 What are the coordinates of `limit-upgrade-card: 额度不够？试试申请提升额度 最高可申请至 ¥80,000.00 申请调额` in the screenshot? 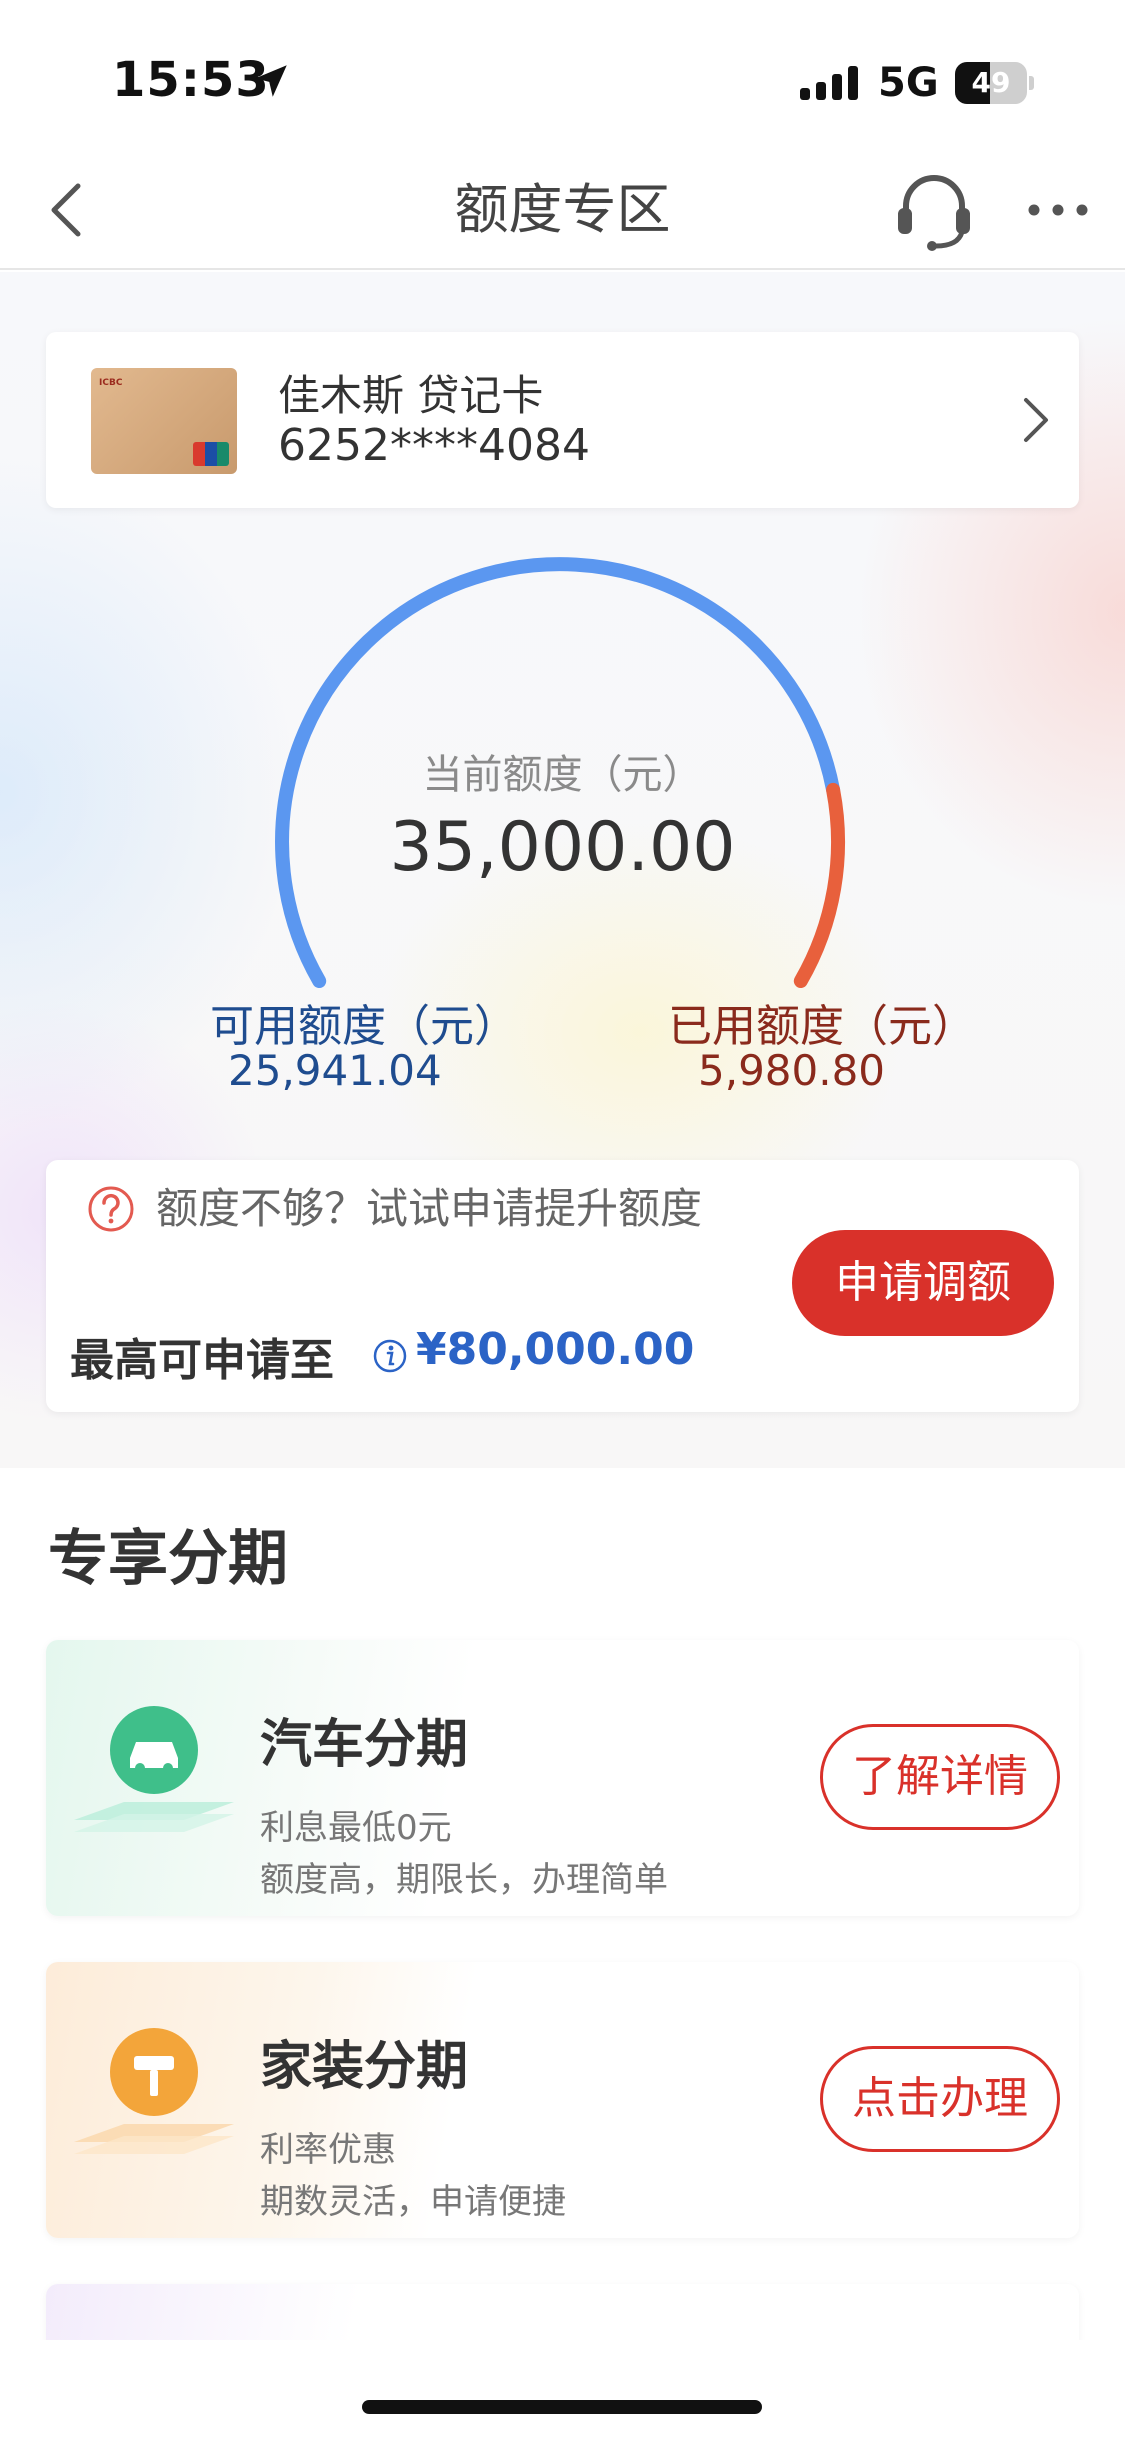 It's located at (562, 1286).